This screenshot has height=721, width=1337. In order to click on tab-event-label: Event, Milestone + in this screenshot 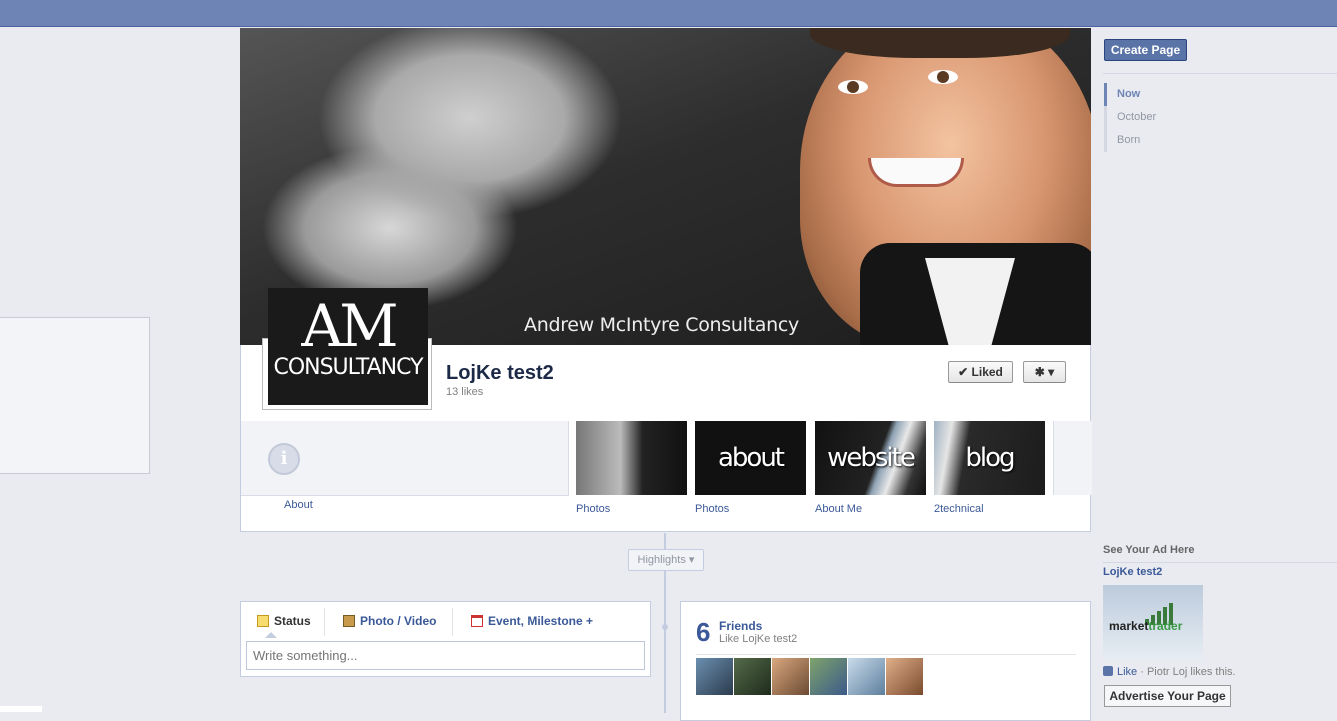, I will do `click(541, 621)`.